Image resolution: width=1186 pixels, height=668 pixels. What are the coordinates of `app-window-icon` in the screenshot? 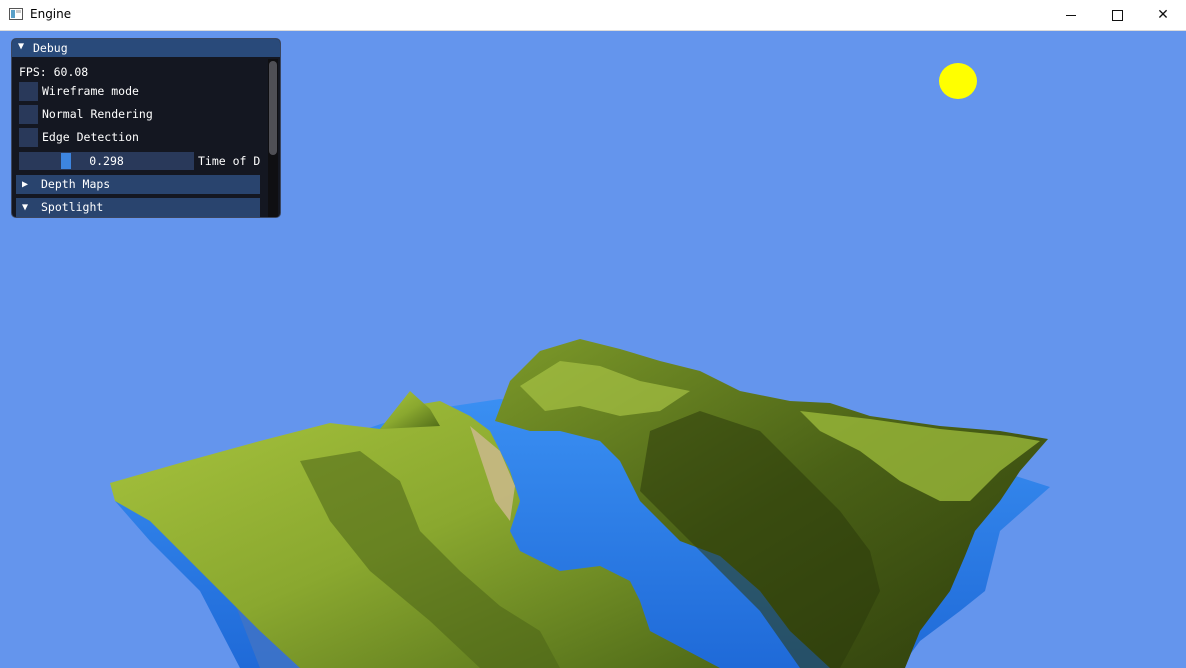 It's located at (16, 14).